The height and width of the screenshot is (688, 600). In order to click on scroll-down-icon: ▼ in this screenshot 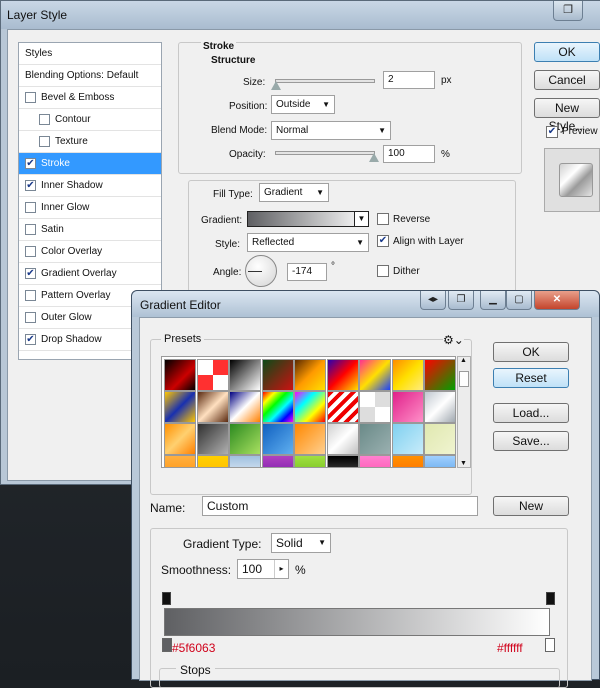, I will do `click(463, 463)`.